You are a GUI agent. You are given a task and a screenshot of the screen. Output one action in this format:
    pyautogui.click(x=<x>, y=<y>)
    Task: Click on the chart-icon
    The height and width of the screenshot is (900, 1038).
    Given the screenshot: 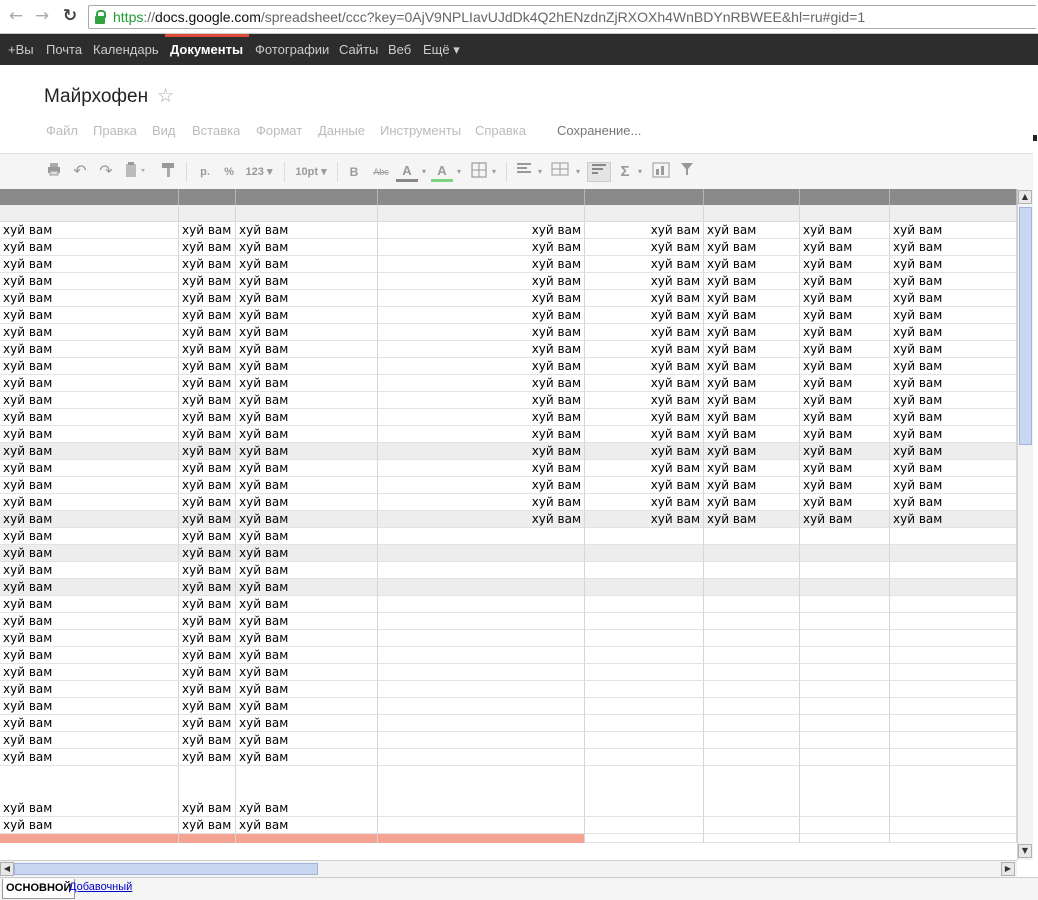 What is the action you would take?
    pyautogui.click(x=661, y=172)
    